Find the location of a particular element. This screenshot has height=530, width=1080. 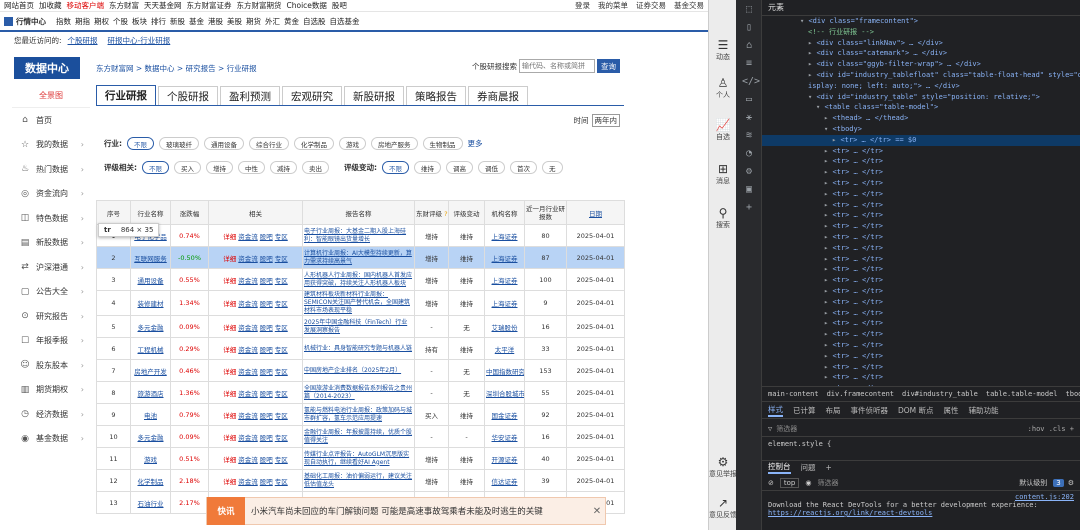

cell-report-name: 基础化工周报：油价偏弱运行，建议关注低估值龙头 is located at coordinates (358, 480).